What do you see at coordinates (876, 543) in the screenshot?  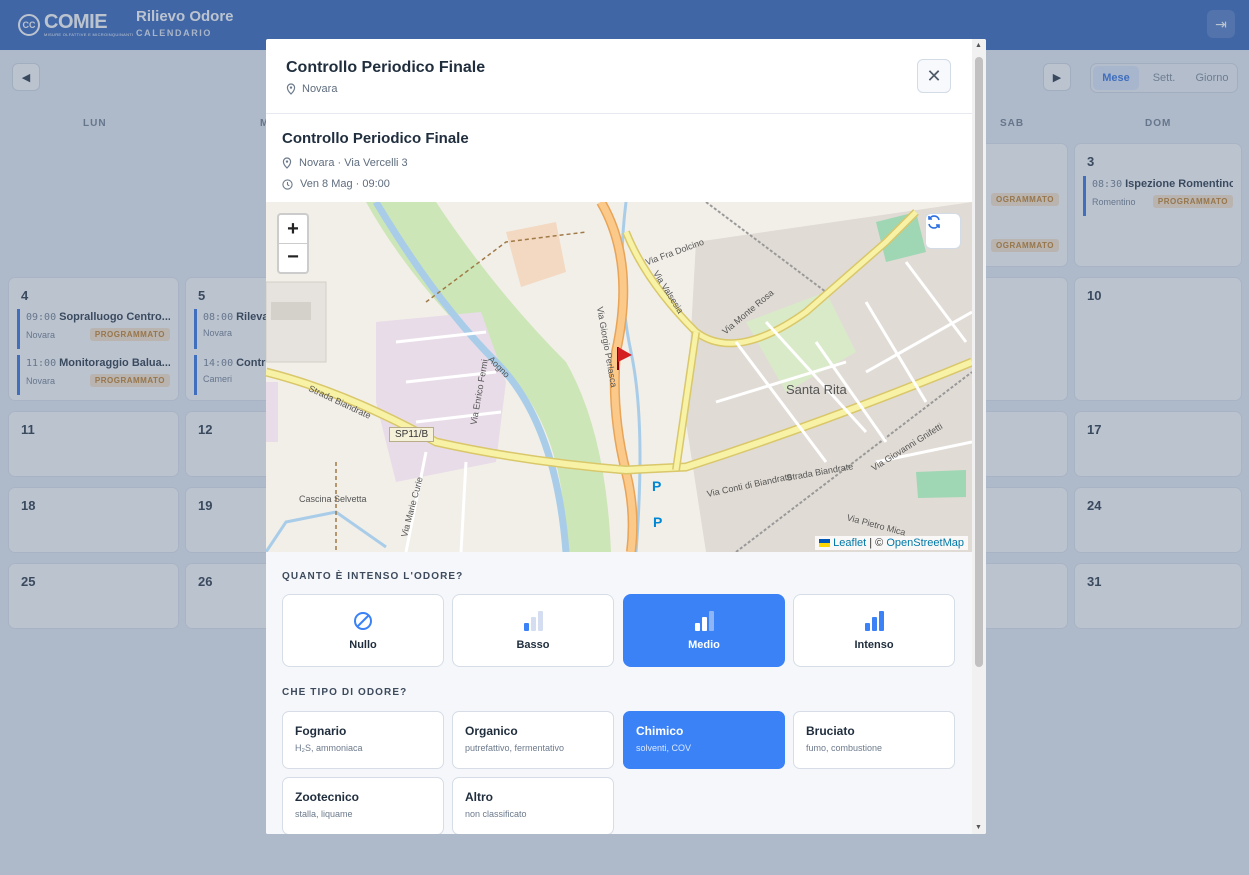 I see `attribution-sep: | ©` at bounding box center [876, 543].